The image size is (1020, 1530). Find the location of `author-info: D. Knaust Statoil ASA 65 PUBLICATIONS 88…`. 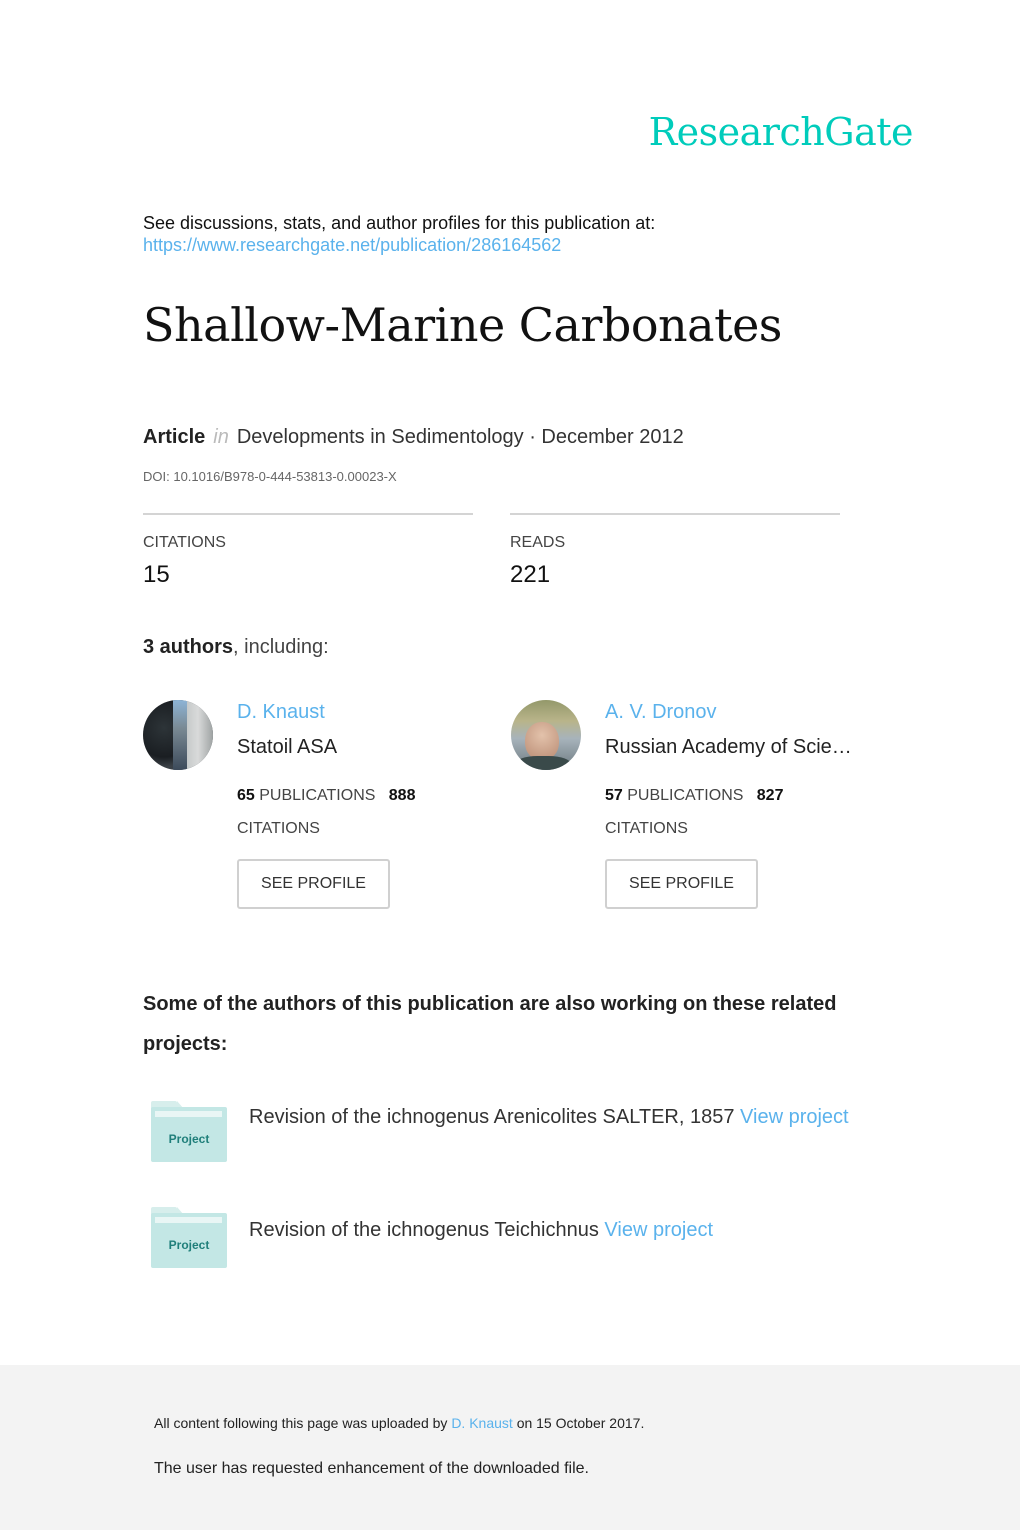

author-info: D. Knaust Statoil ASA 65 PUBLICATIONS 88… is located at coordinates (362, 804).